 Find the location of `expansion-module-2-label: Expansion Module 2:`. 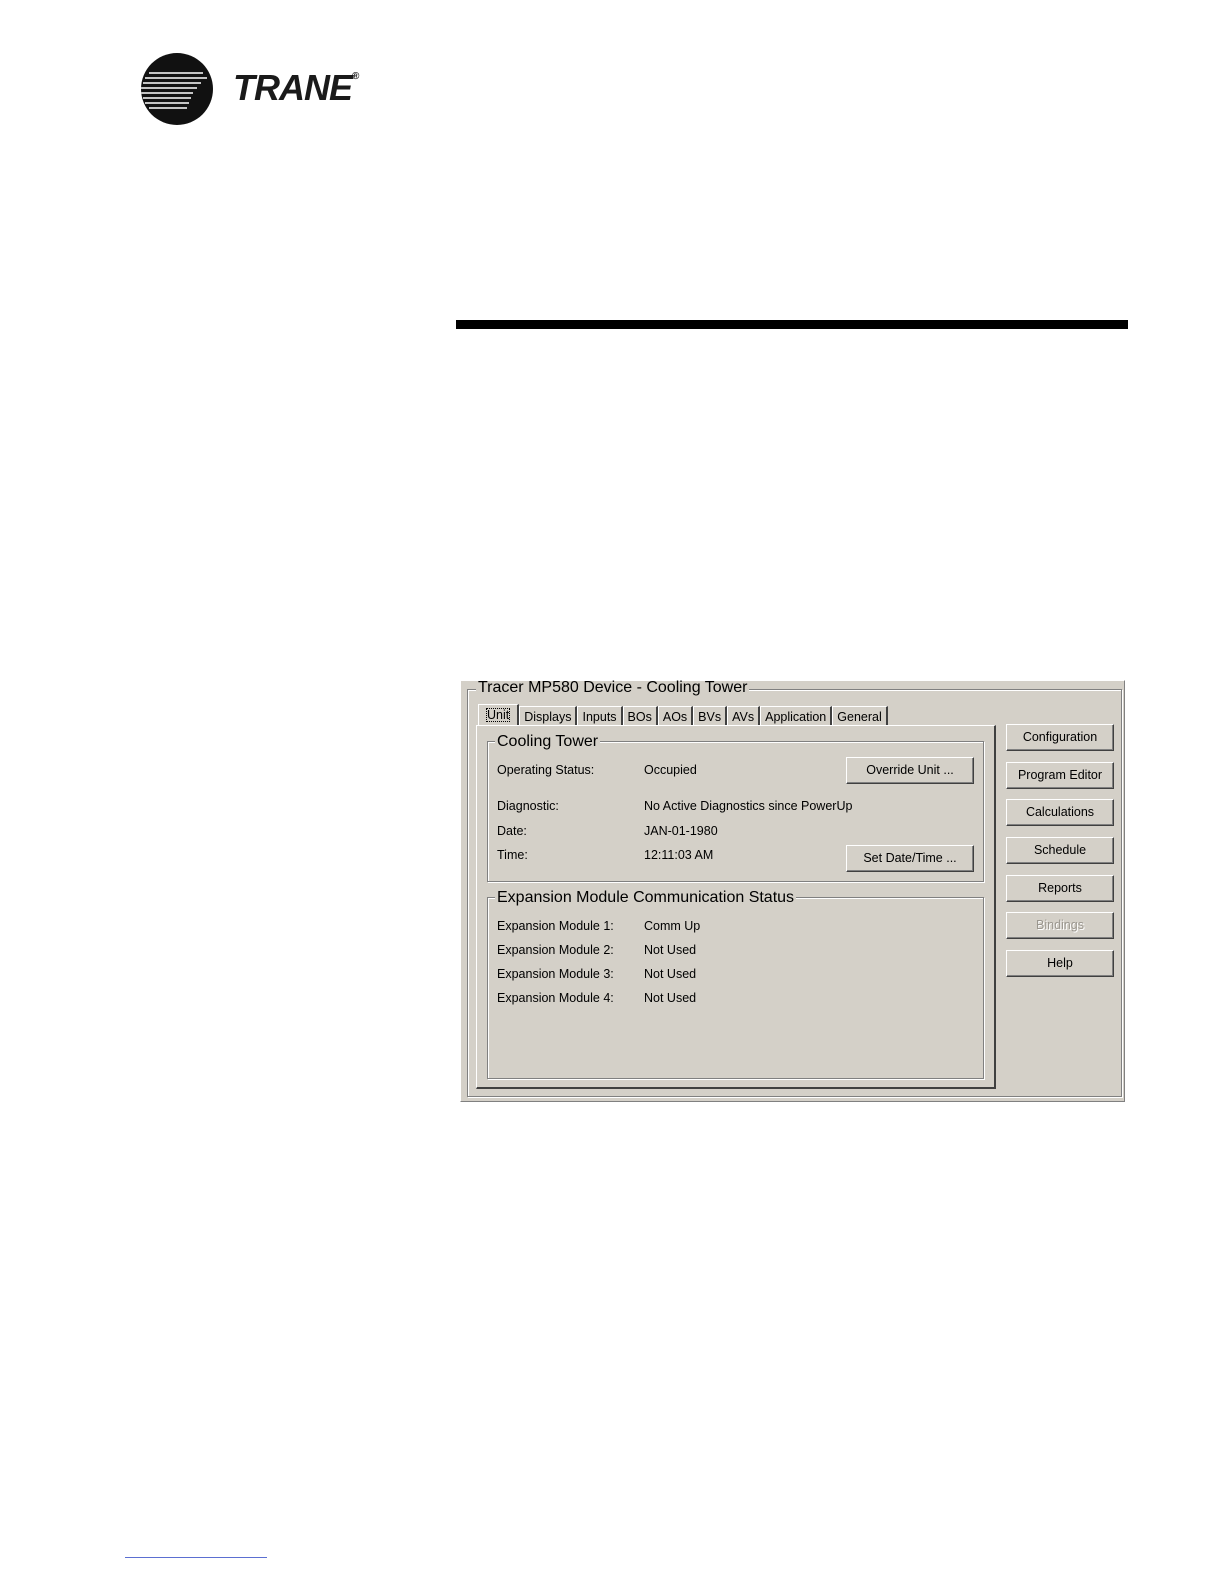

expansion-module-2-label: Expansion Module 2: is located at coordinates (555, 950).